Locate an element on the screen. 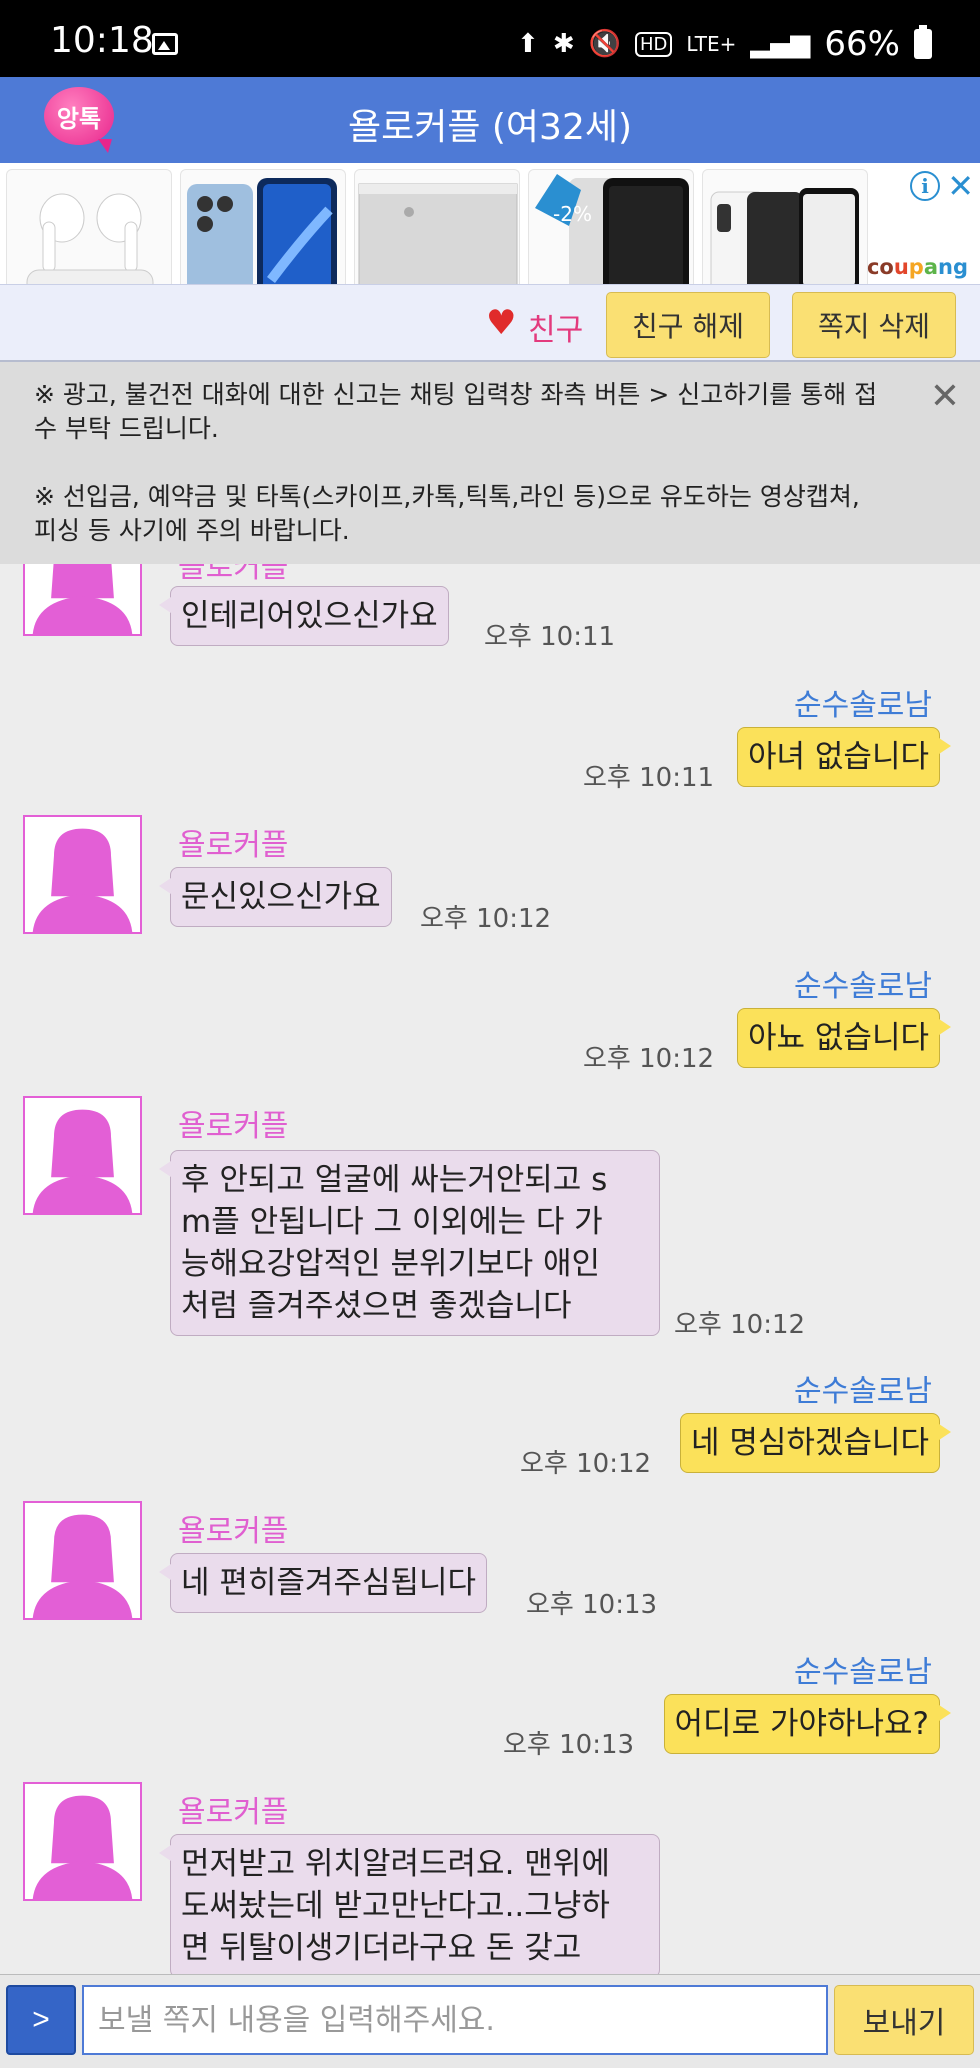 This screenshot has height=2068, width=980. galaxy-image is located at coordinates (784, 236).